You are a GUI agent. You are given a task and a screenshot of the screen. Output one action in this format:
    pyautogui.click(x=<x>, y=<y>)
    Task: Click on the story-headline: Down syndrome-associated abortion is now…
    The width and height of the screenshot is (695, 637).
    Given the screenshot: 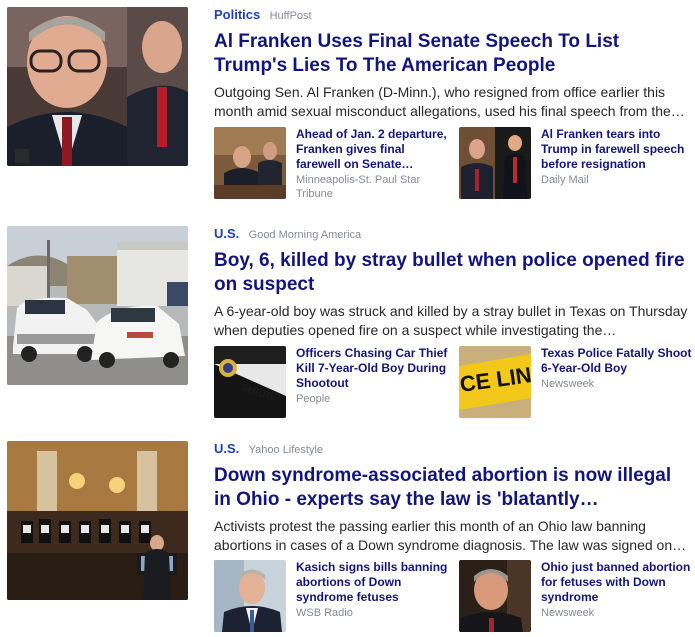 What is the action you would take?
    pyautogui.click(x=453, y=488)
    